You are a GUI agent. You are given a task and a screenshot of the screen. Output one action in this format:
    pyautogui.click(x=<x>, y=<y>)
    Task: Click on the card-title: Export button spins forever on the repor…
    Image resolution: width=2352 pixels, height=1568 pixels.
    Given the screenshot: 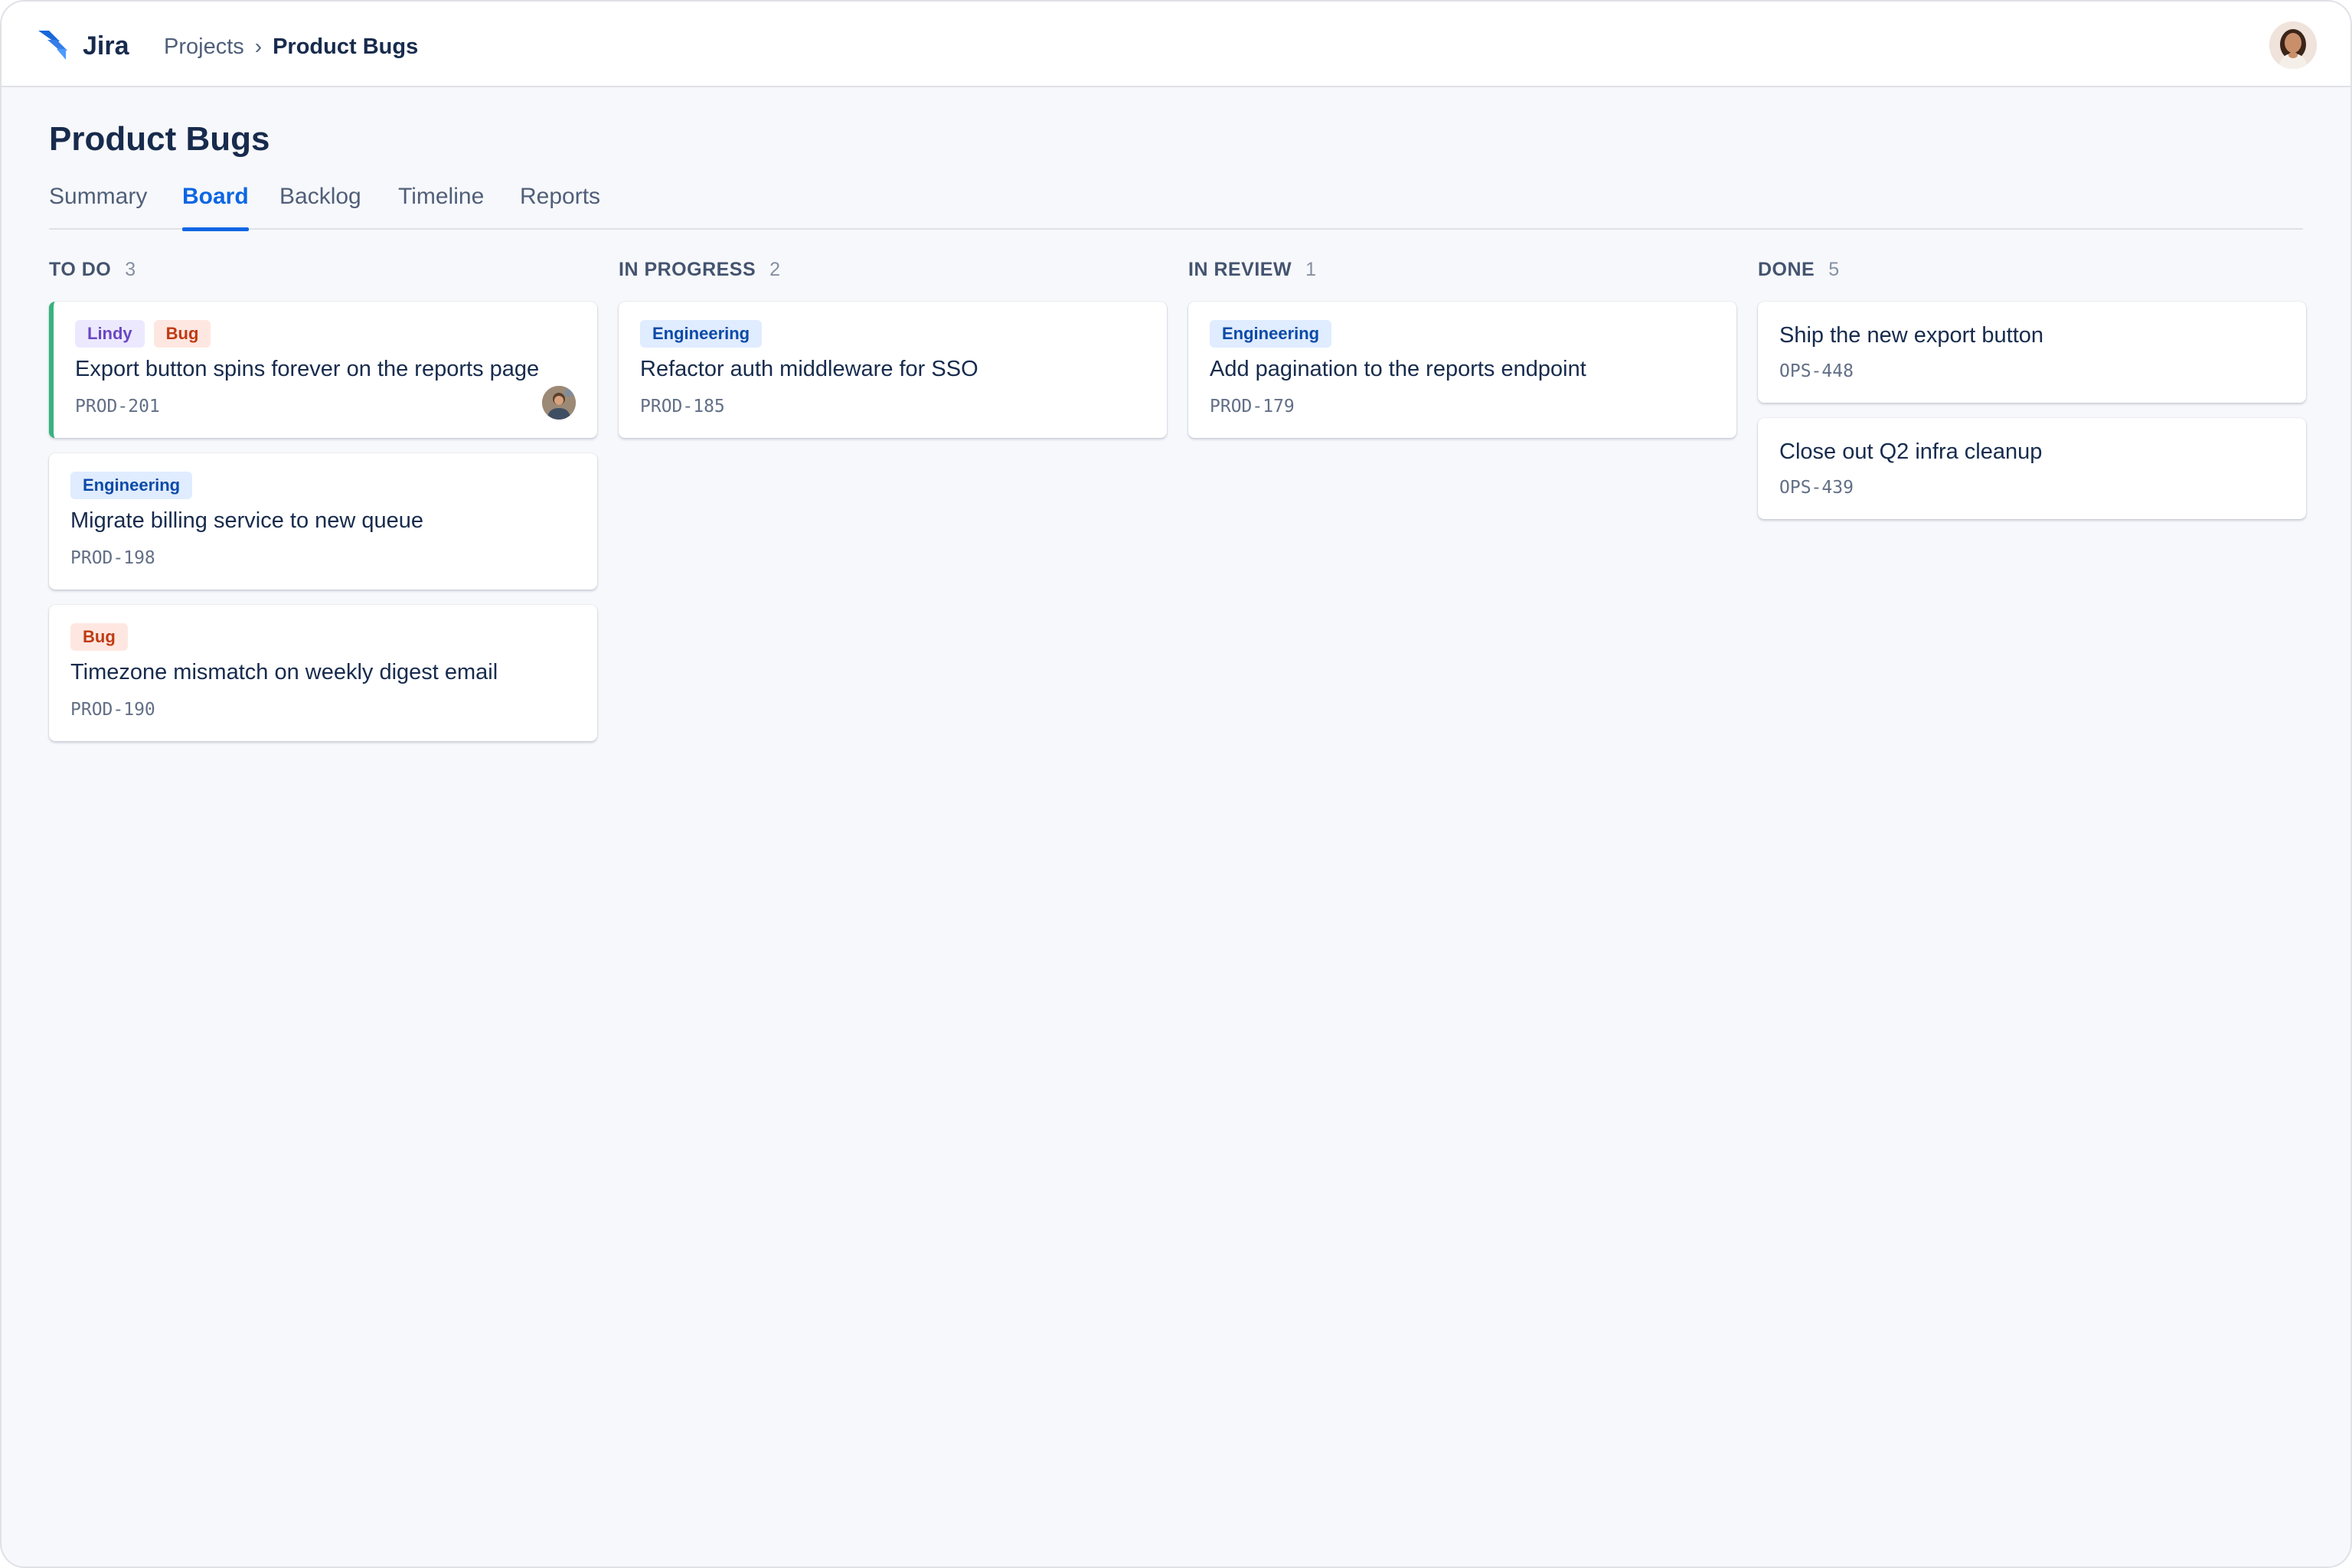 What is the action you would take?
    pyautogui.click(x=307, y=369)
    